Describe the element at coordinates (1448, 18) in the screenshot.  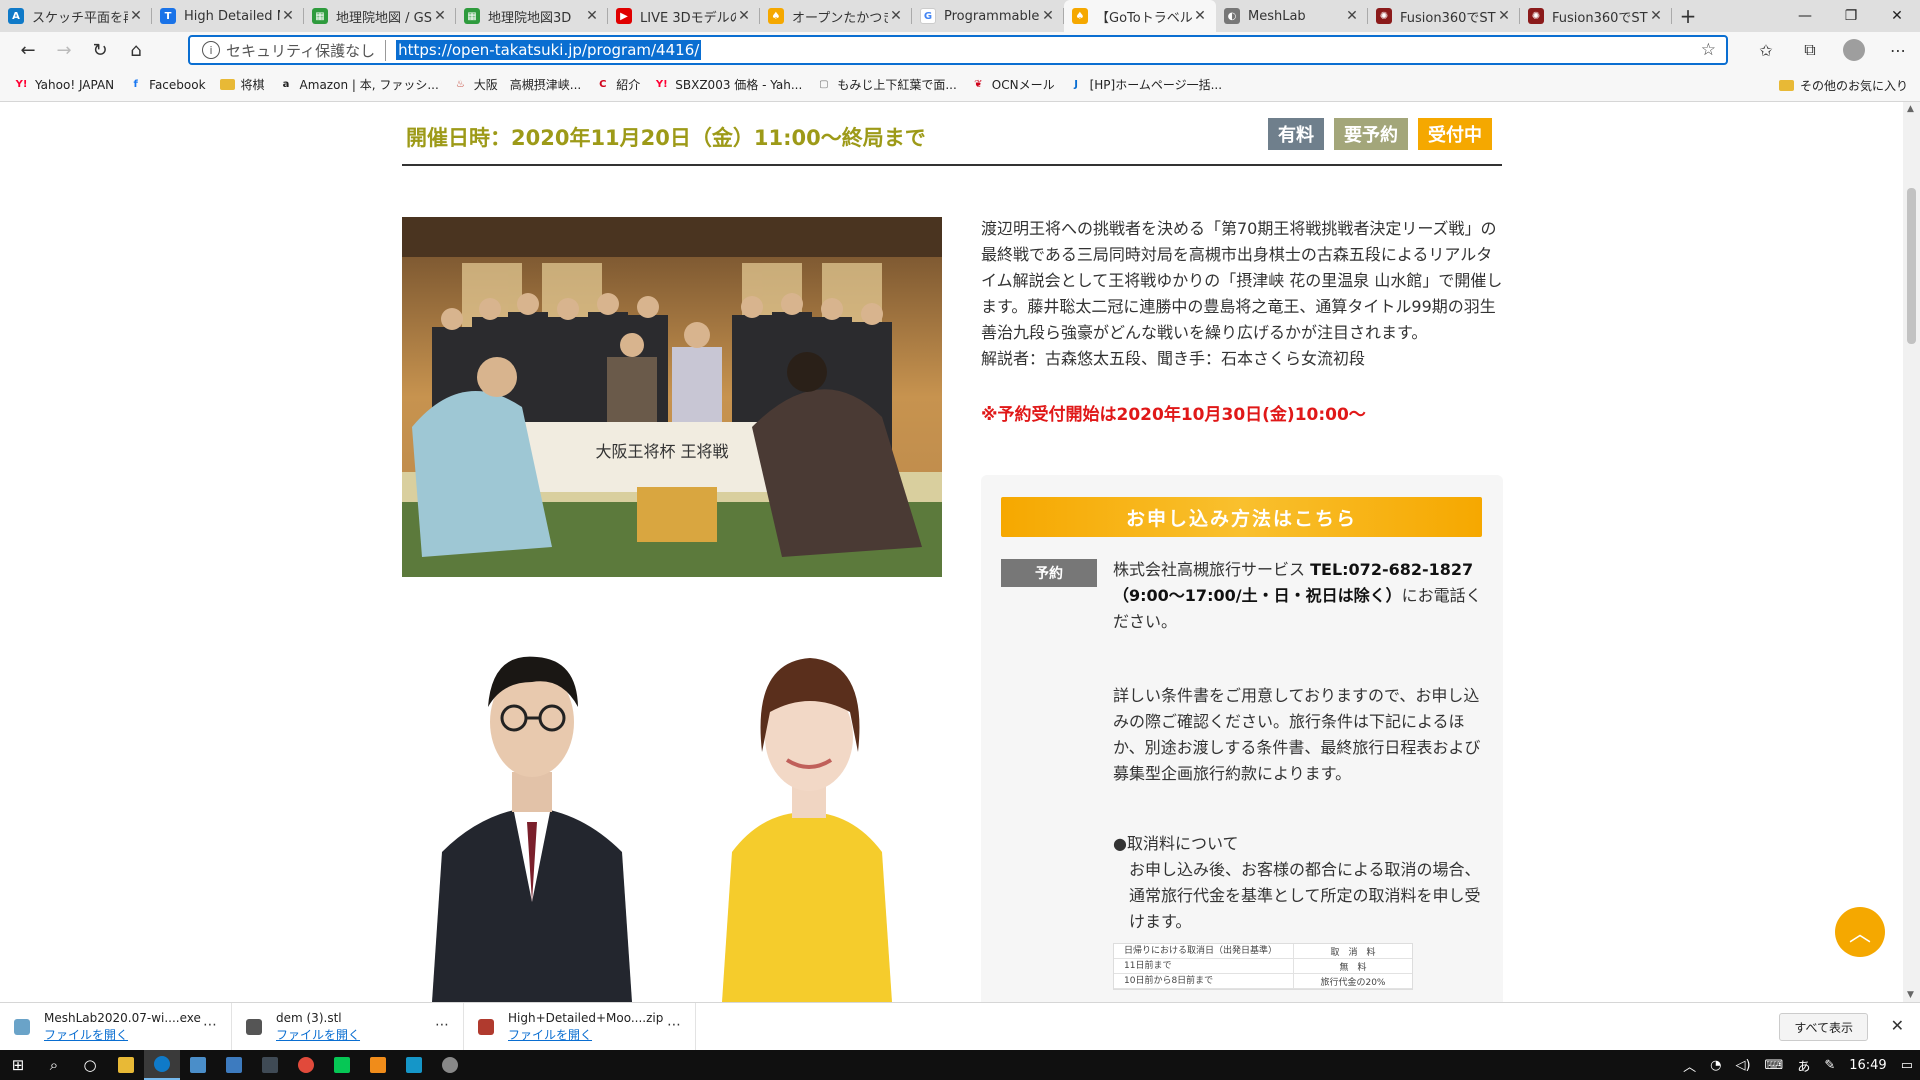
I see `tab-label: Fusion360でSTLF` at that location.